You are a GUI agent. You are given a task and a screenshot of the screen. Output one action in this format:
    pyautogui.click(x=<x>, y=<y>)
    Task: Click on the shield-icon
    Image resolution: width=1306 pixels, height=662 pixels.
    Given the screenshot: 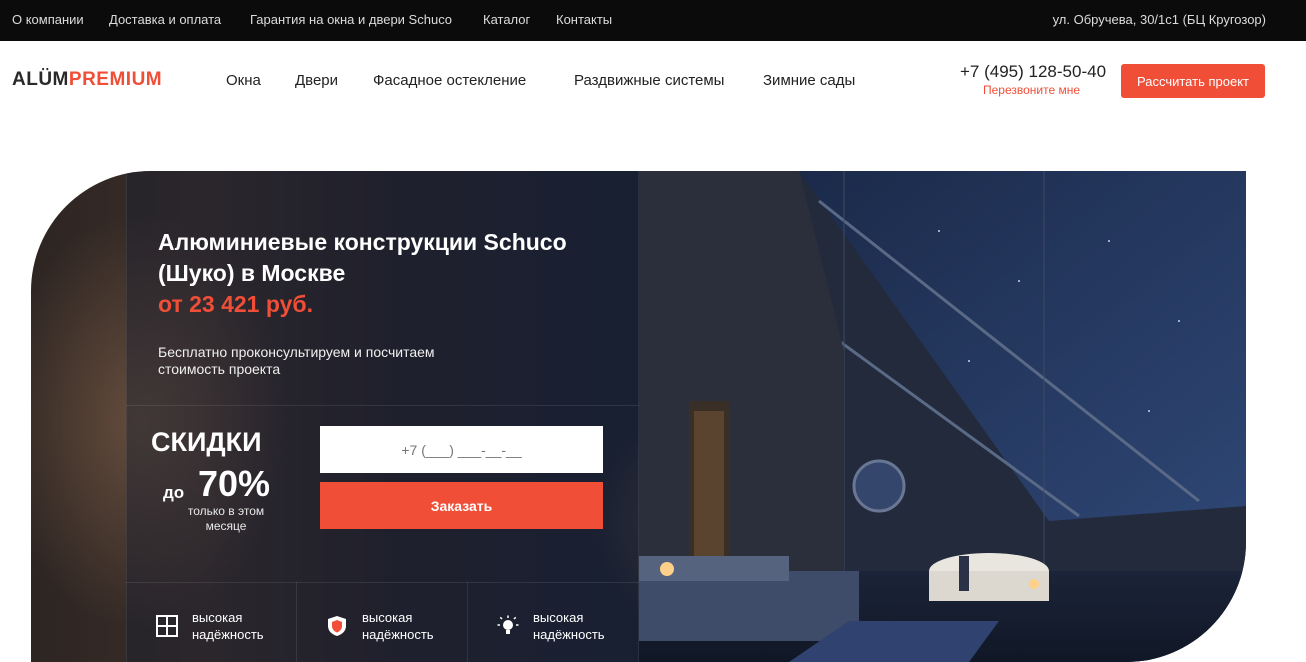 What is the action you would take?
    pyautogui.click(x=337, y=626)
    